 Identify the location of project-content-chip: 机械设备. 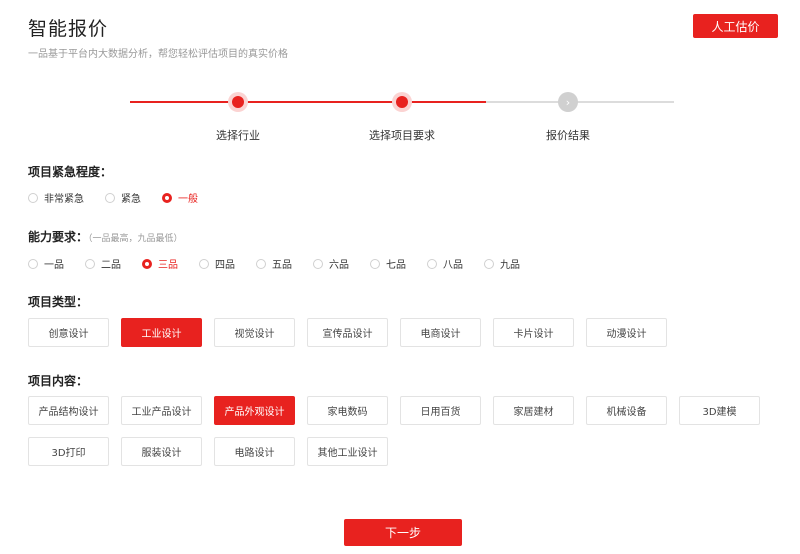
(626, 410).